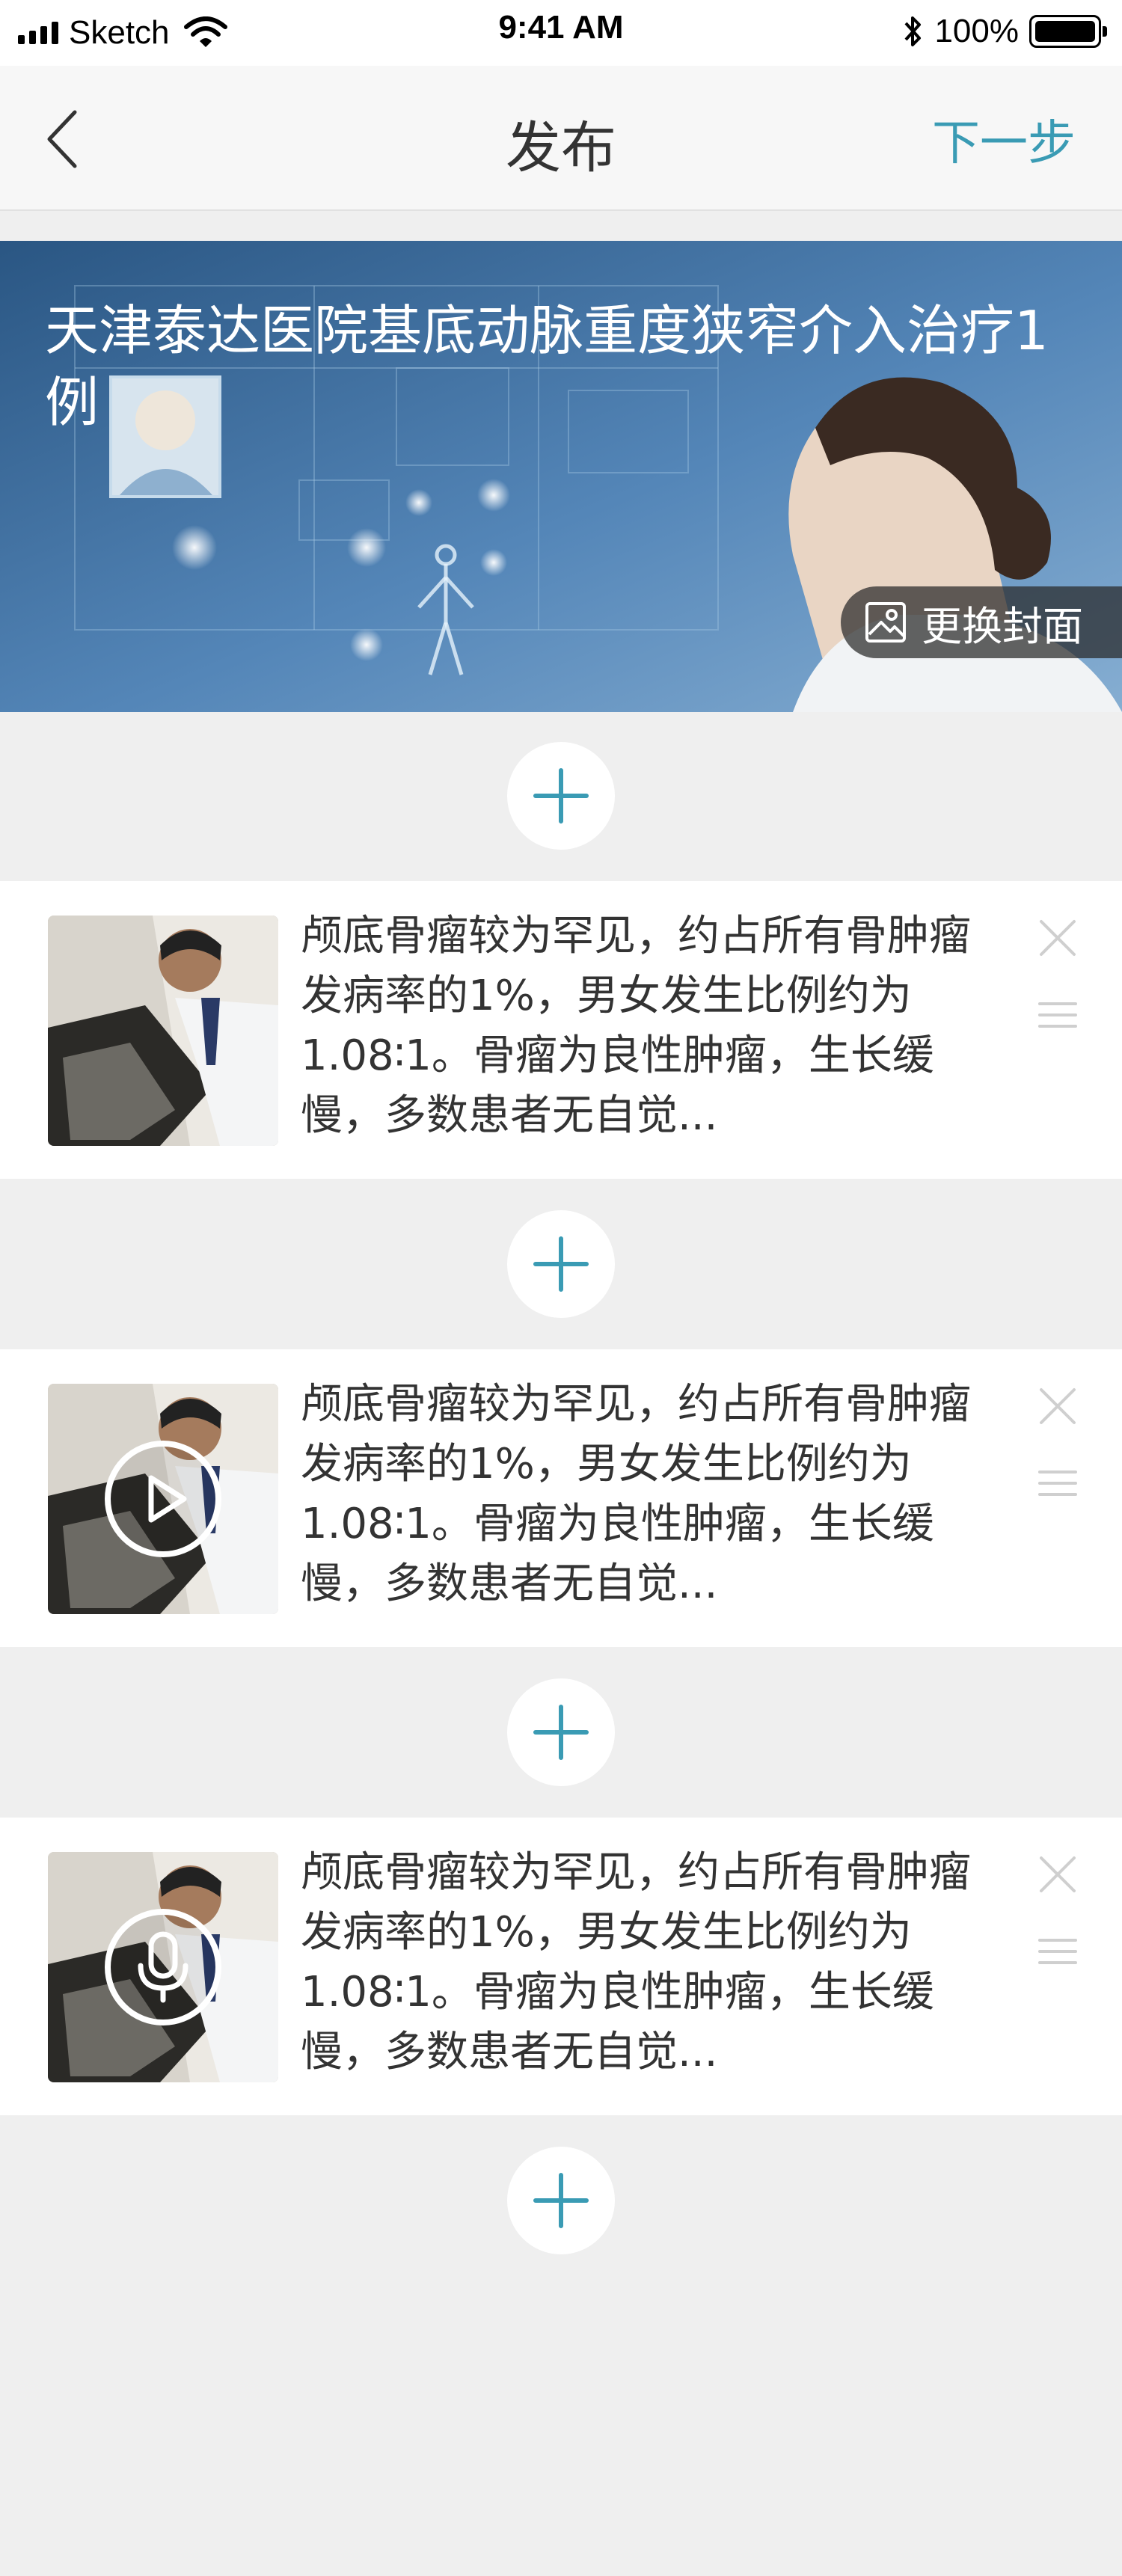 This screenshot has height=2576, width=1122. What do you see at coordinates (1068, 31) in the screenshot?
I see `battery-icon` at bounding box center [1068, 31].